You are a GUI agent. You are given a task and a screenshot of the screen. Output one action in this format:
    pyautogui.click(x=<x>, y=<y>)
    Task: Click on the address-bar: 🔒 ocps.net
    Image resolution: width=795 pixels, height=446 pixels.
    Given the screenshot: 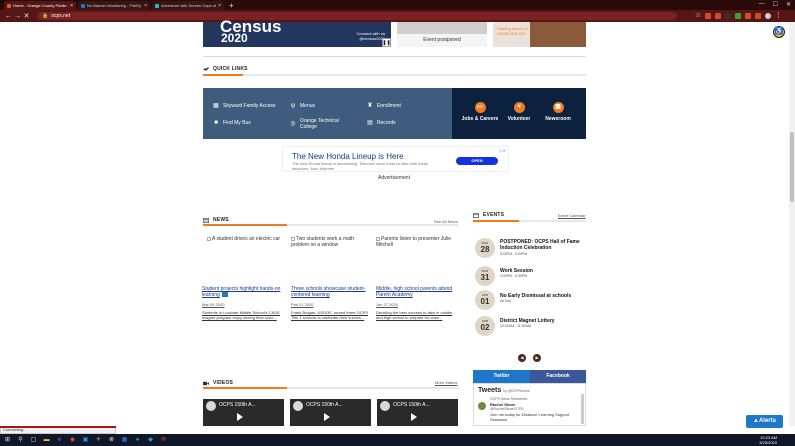 What is the action you would take?
    pyautogui.click(x=357, y=16)
    